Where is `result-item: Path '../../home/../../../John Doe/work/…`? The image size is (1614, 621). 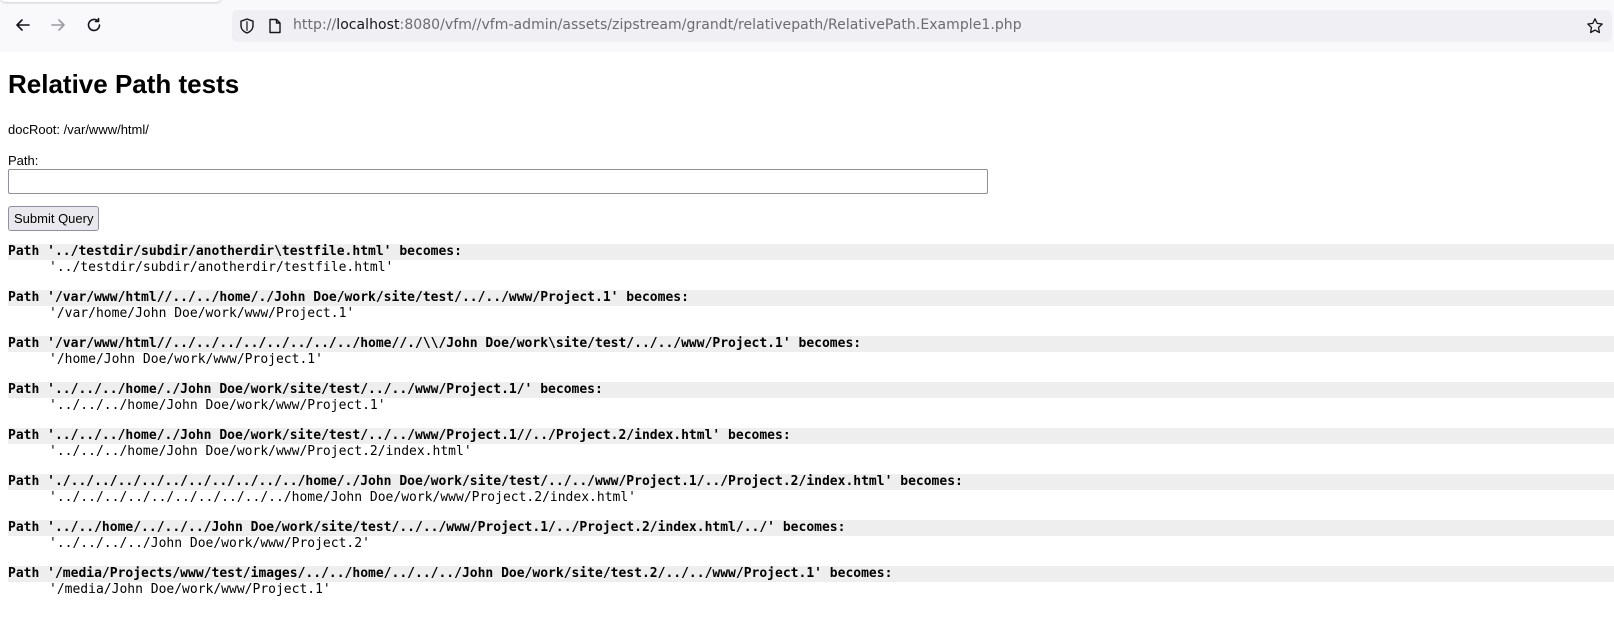 result-item: Path '../../home/../../../John Doe/work/… is located at coordinates (811, 536).